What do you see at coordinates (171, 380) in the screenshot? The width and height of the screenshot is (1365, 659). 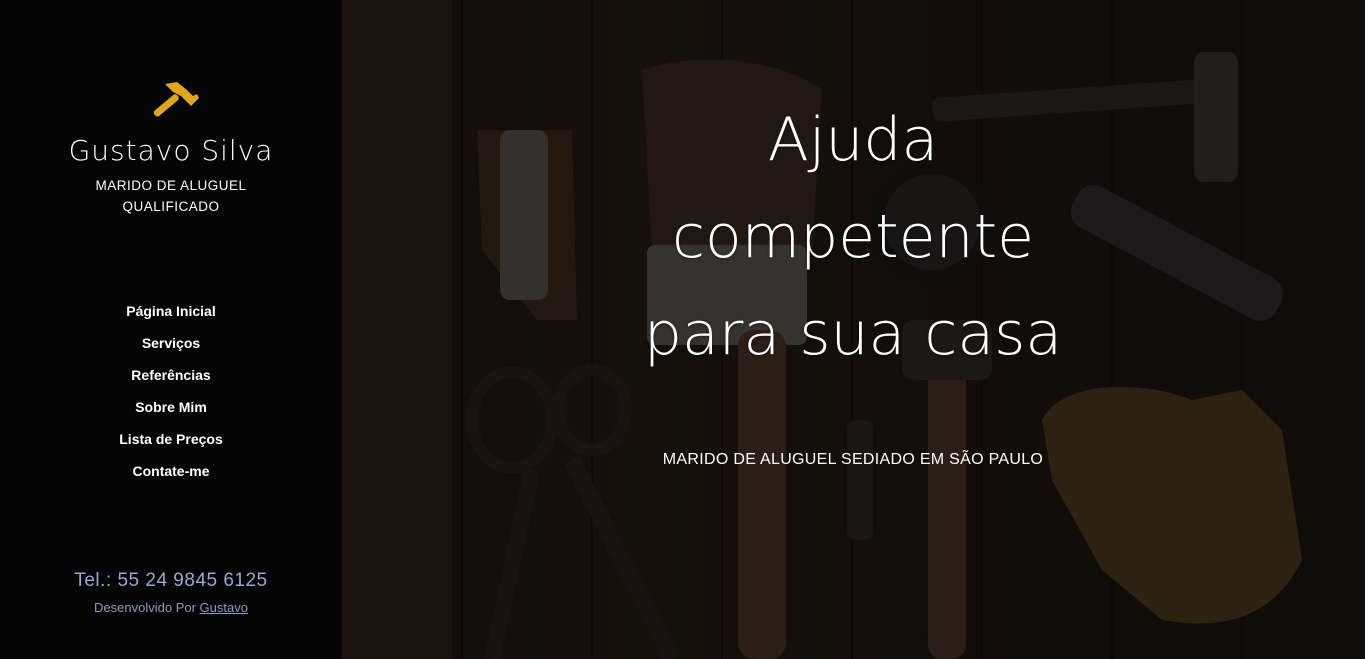 I see `nav-item-references: Referências` at bounding box center [171, 380].